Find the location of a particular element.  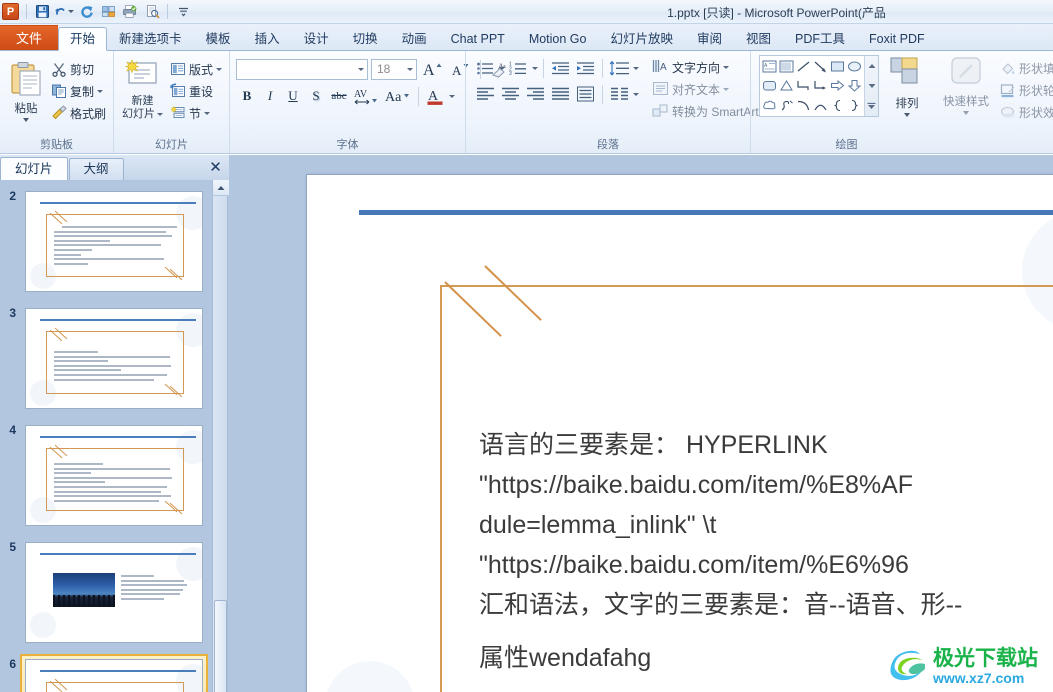

columns-button is located at coordinates (619, 94).